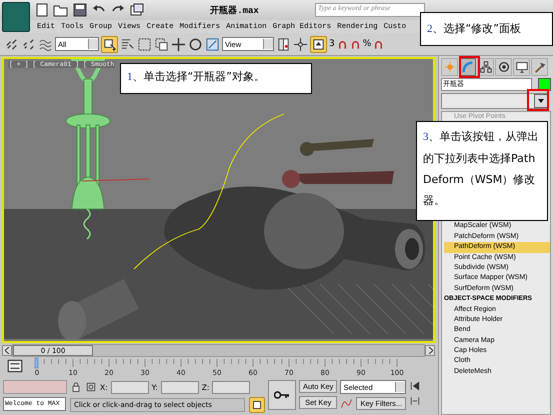 This screenshot has width=553, height=415. I want to click on modifier-list-dropdown, so click(495, 101).